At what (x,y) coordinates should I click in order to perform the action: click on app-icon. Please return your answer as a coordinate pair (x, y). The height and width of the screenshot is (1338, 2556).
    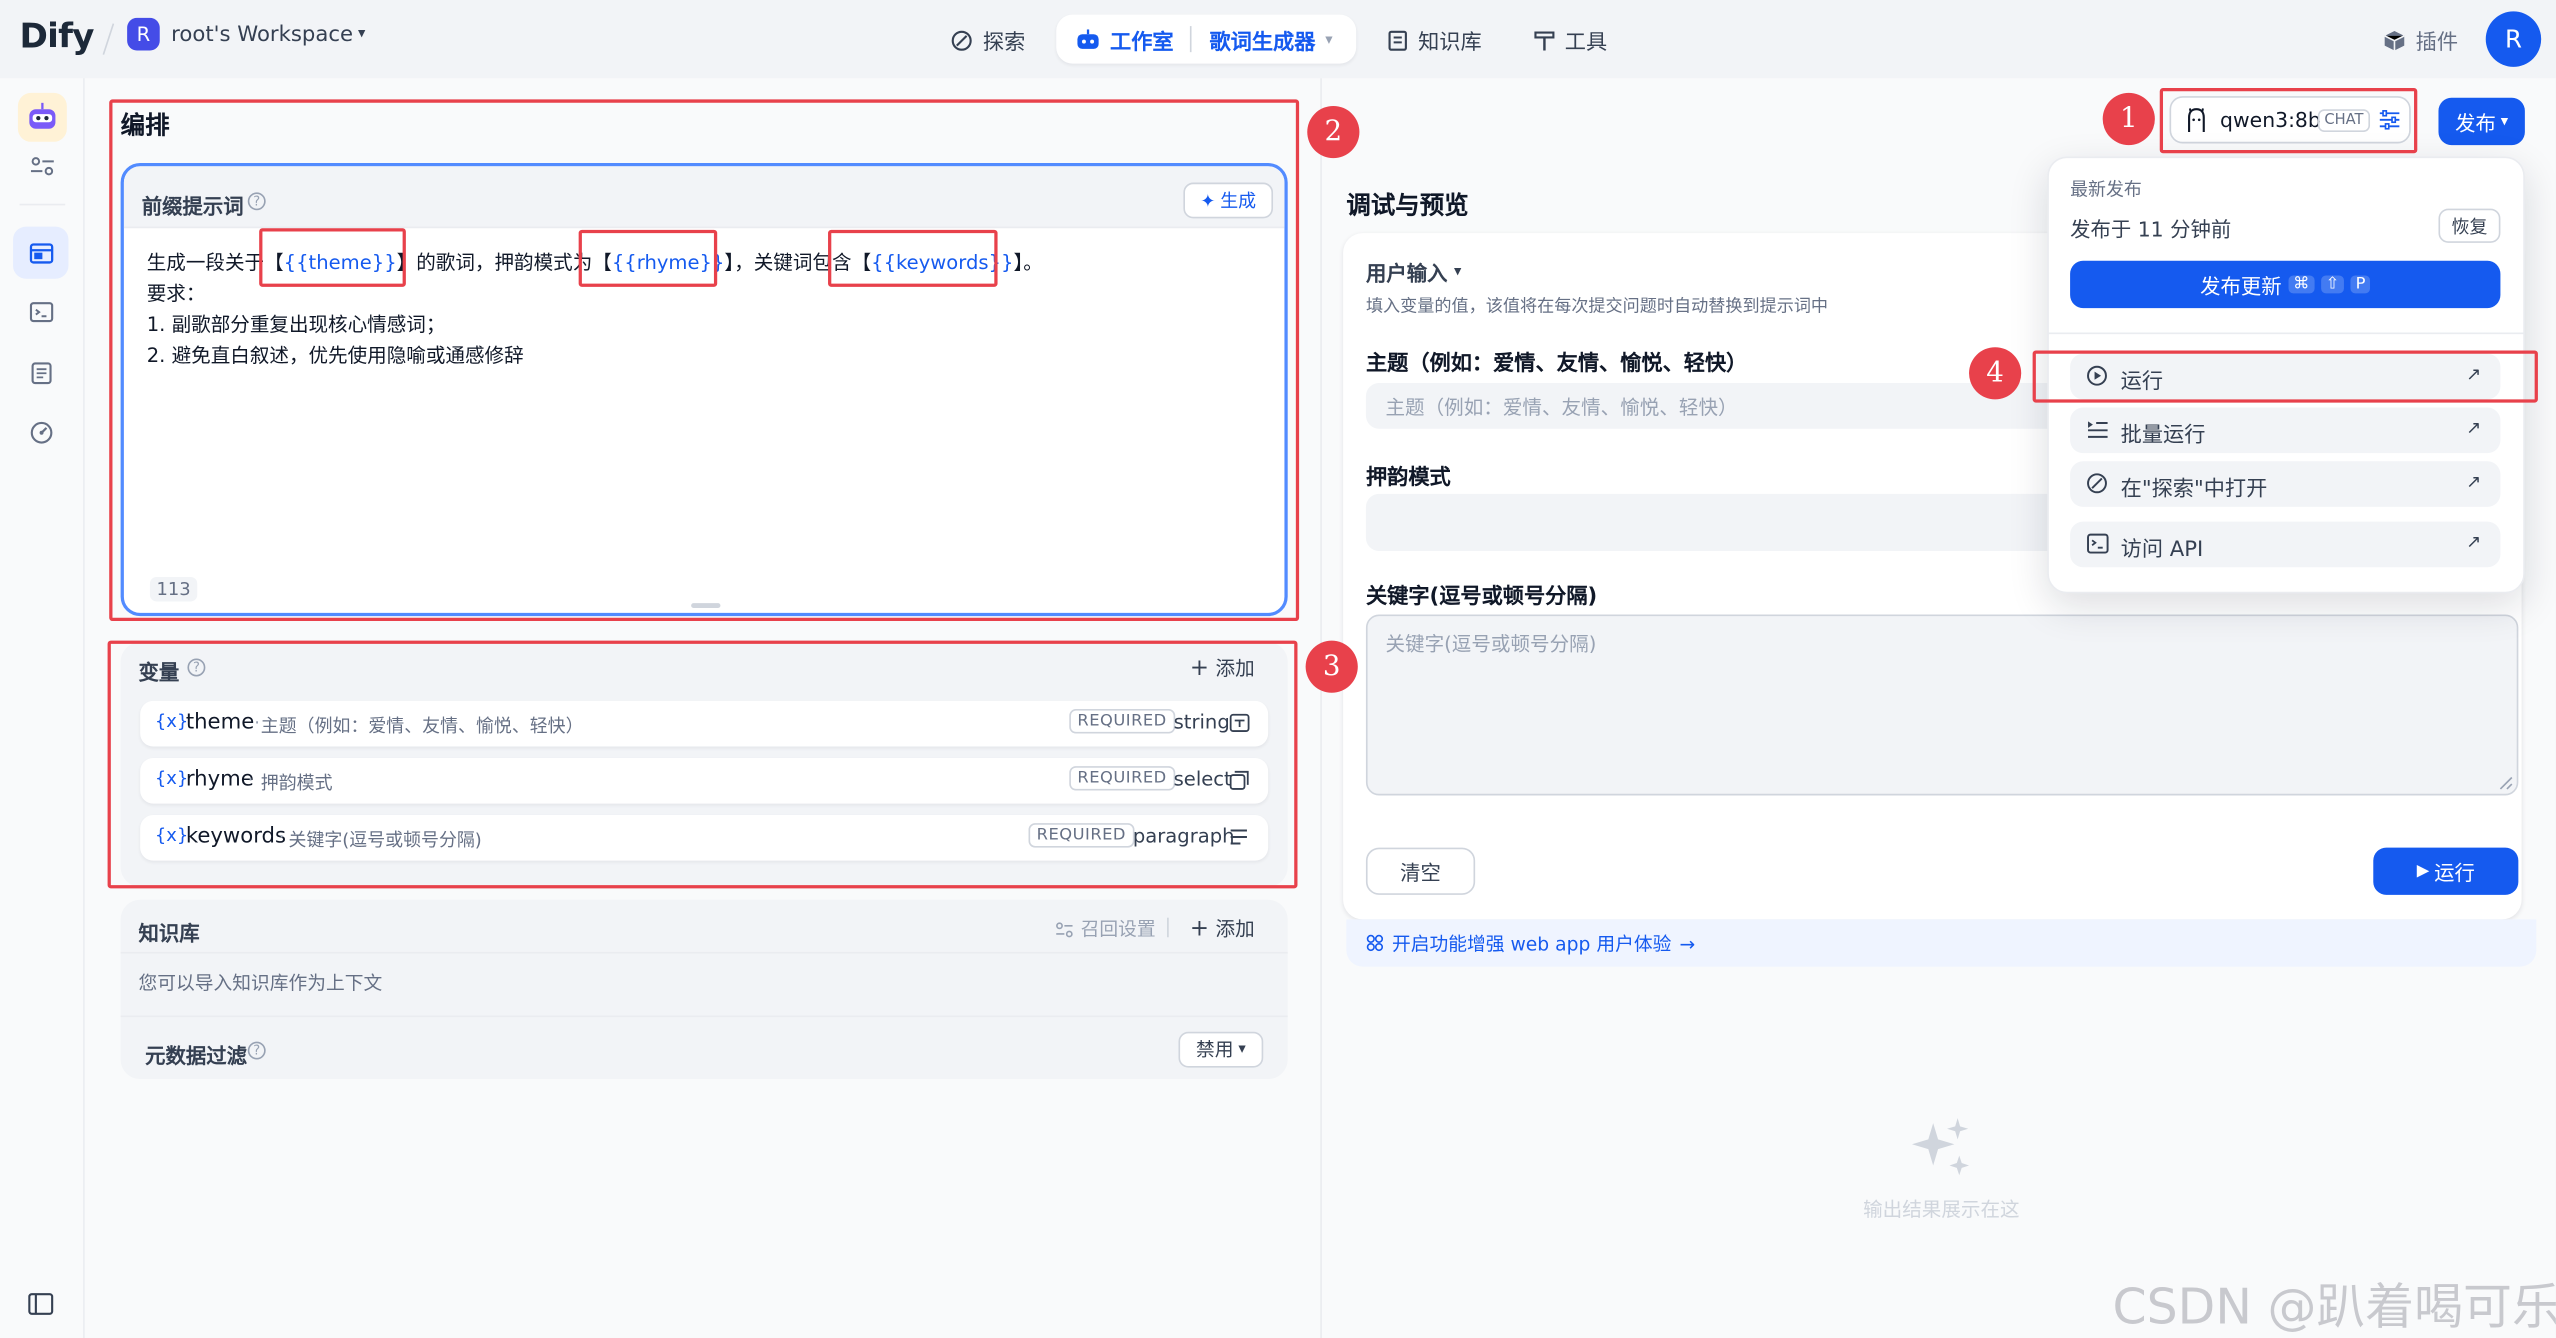
    Looking at the image, I should click on (42, 117).